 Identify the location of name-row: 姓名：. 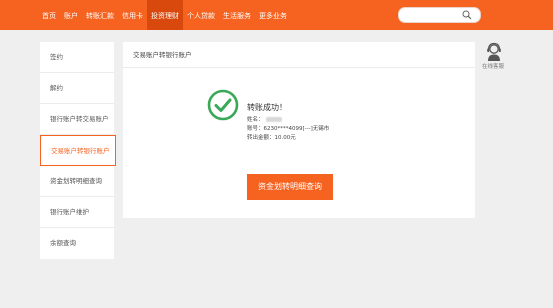
(288, 120).